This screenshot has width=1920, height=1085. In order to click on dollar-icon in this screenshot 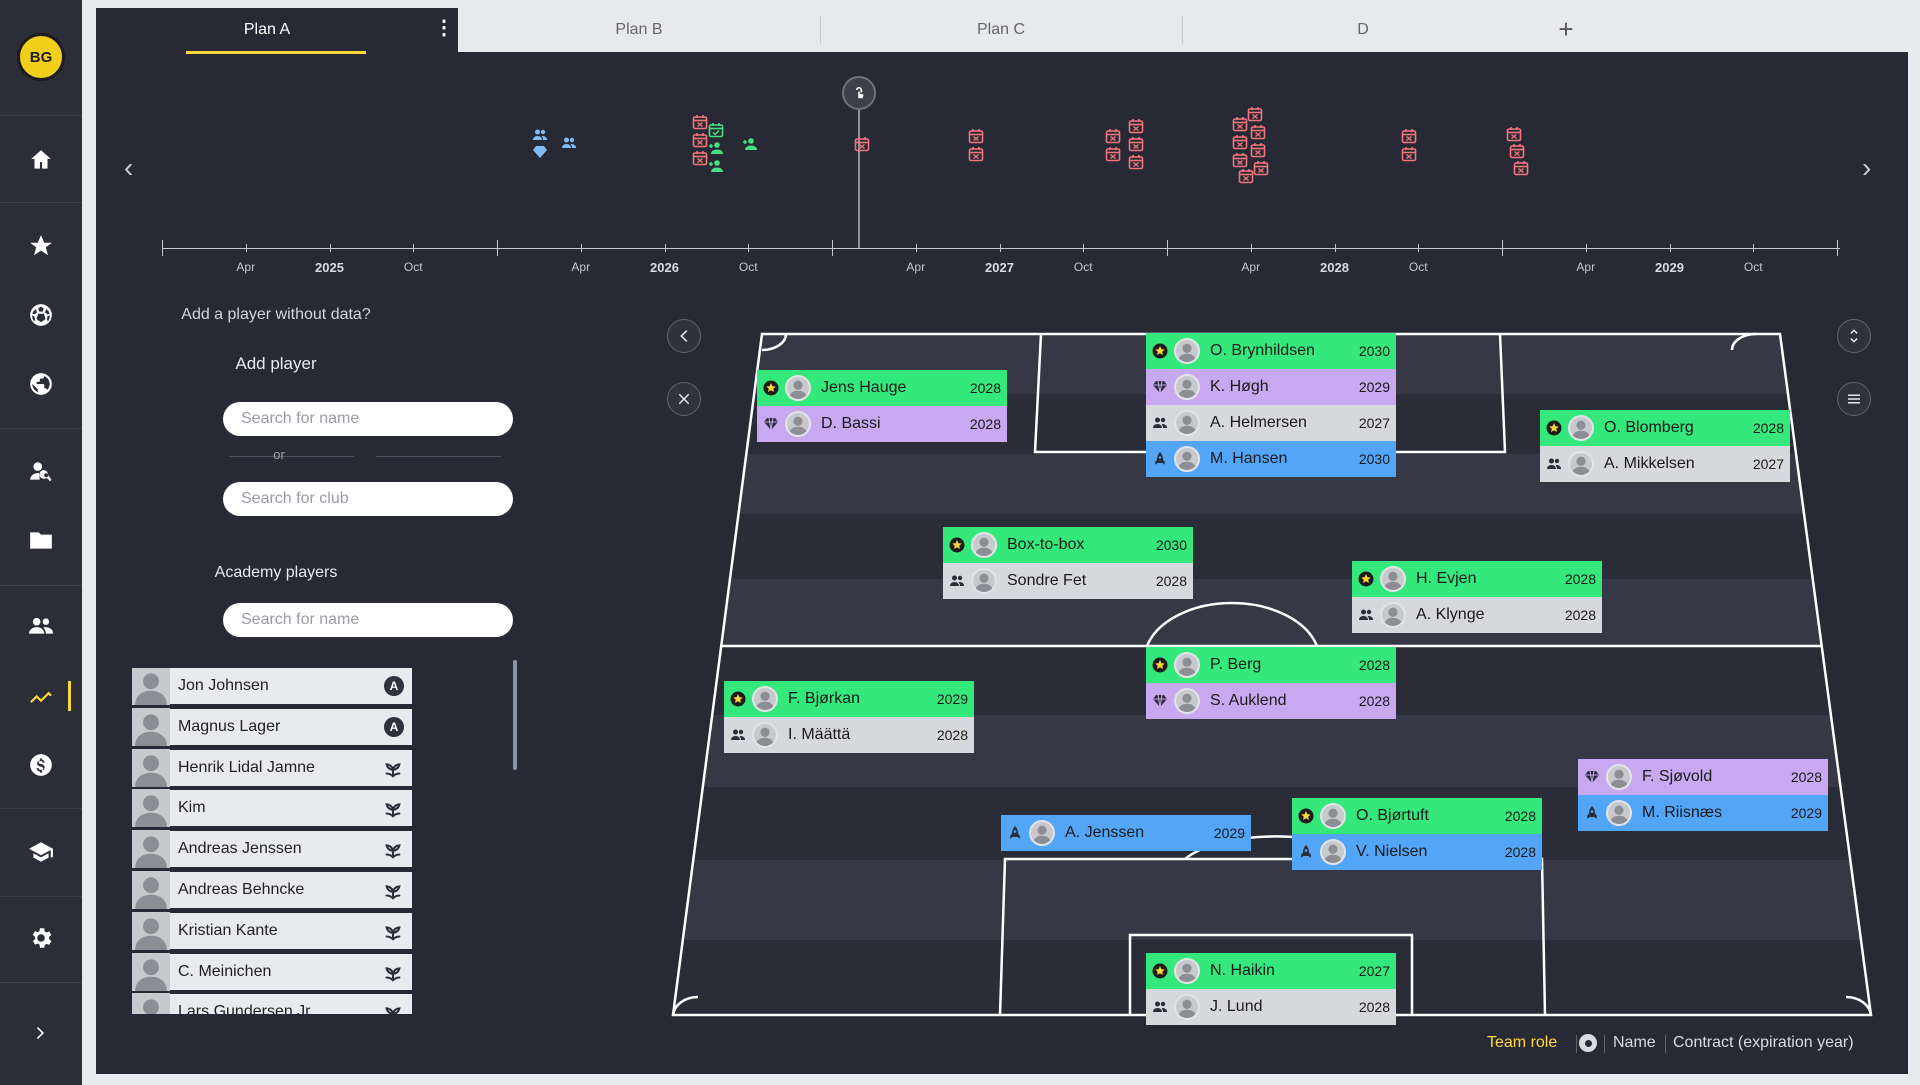, I will do `click(41, 765)`.